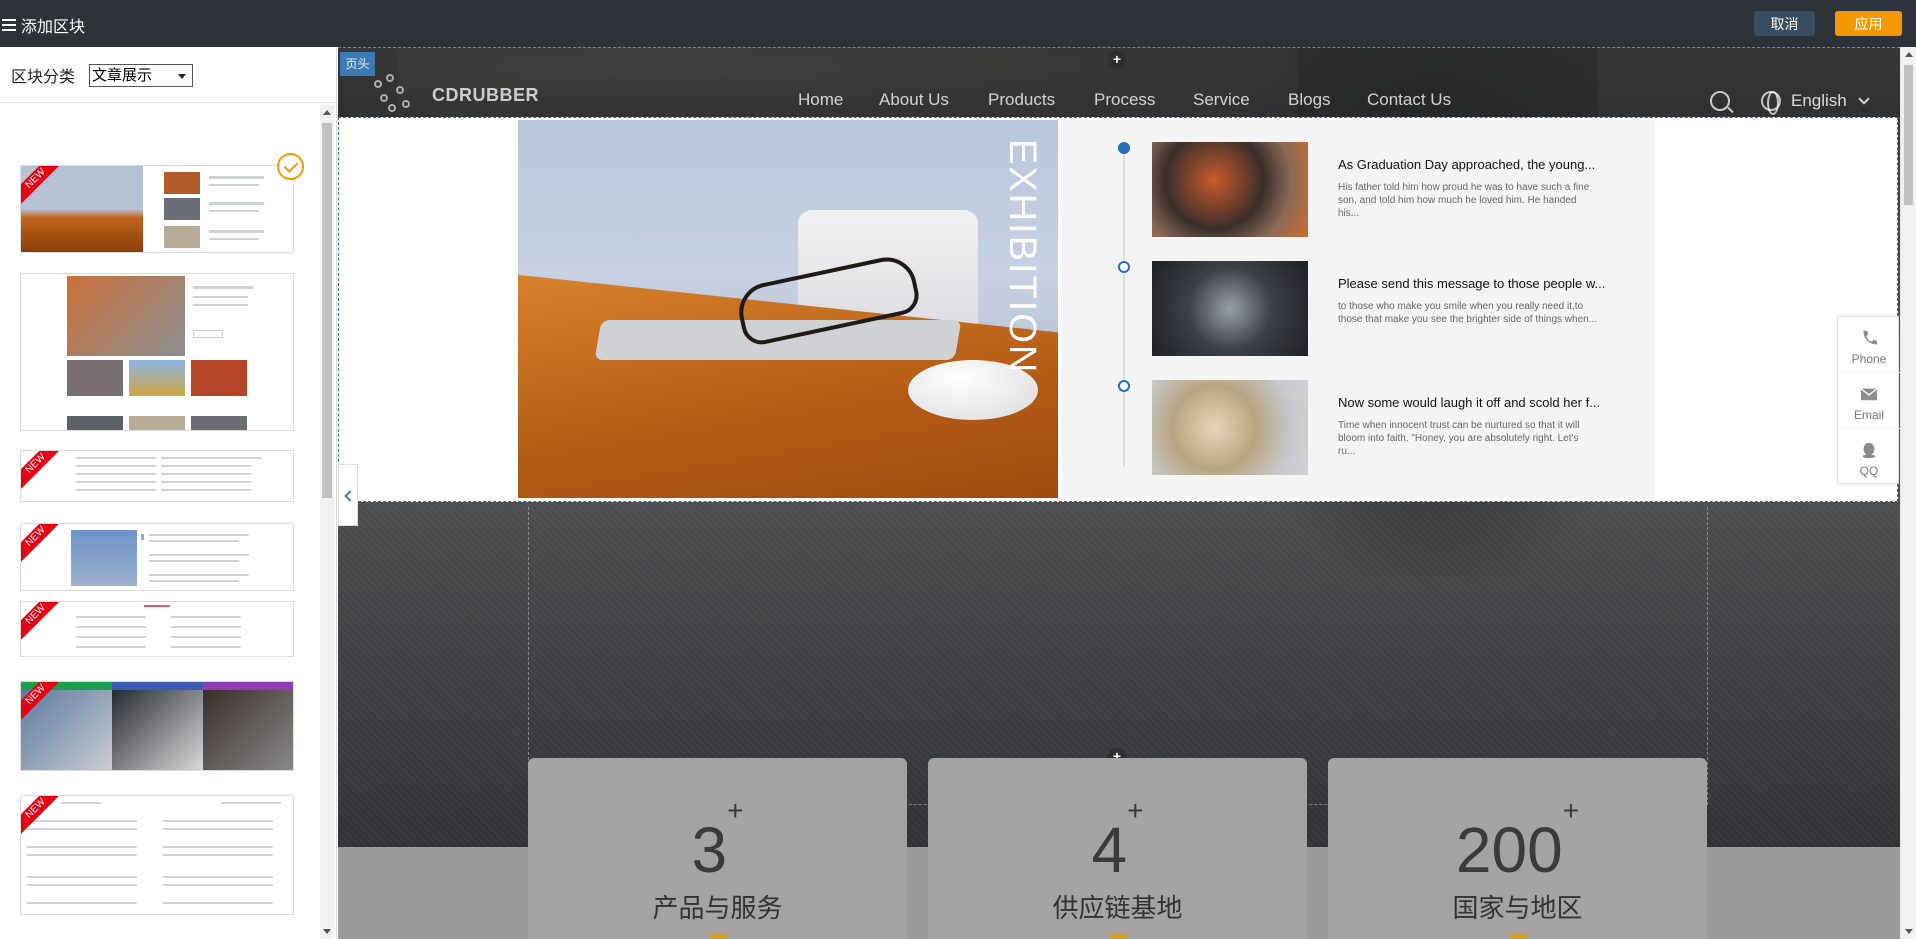  I want to click on block-thumbnail, so click(157, 352).